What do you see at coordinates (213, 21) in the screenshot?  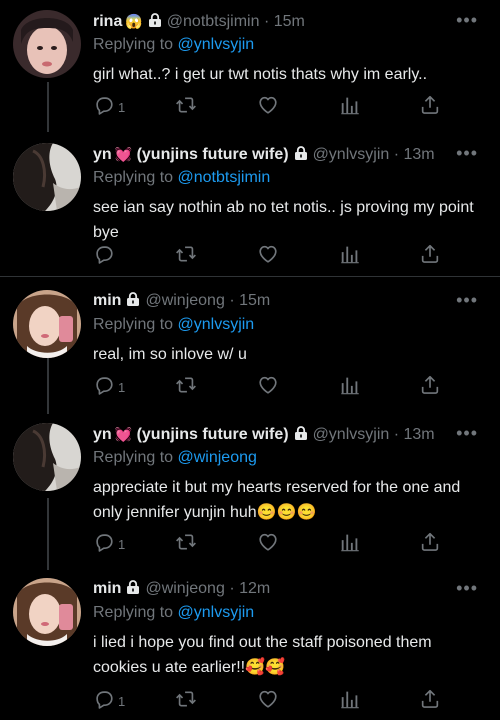 I see `user-handle: @notbtsjimin` at bounding box center [213, 21].